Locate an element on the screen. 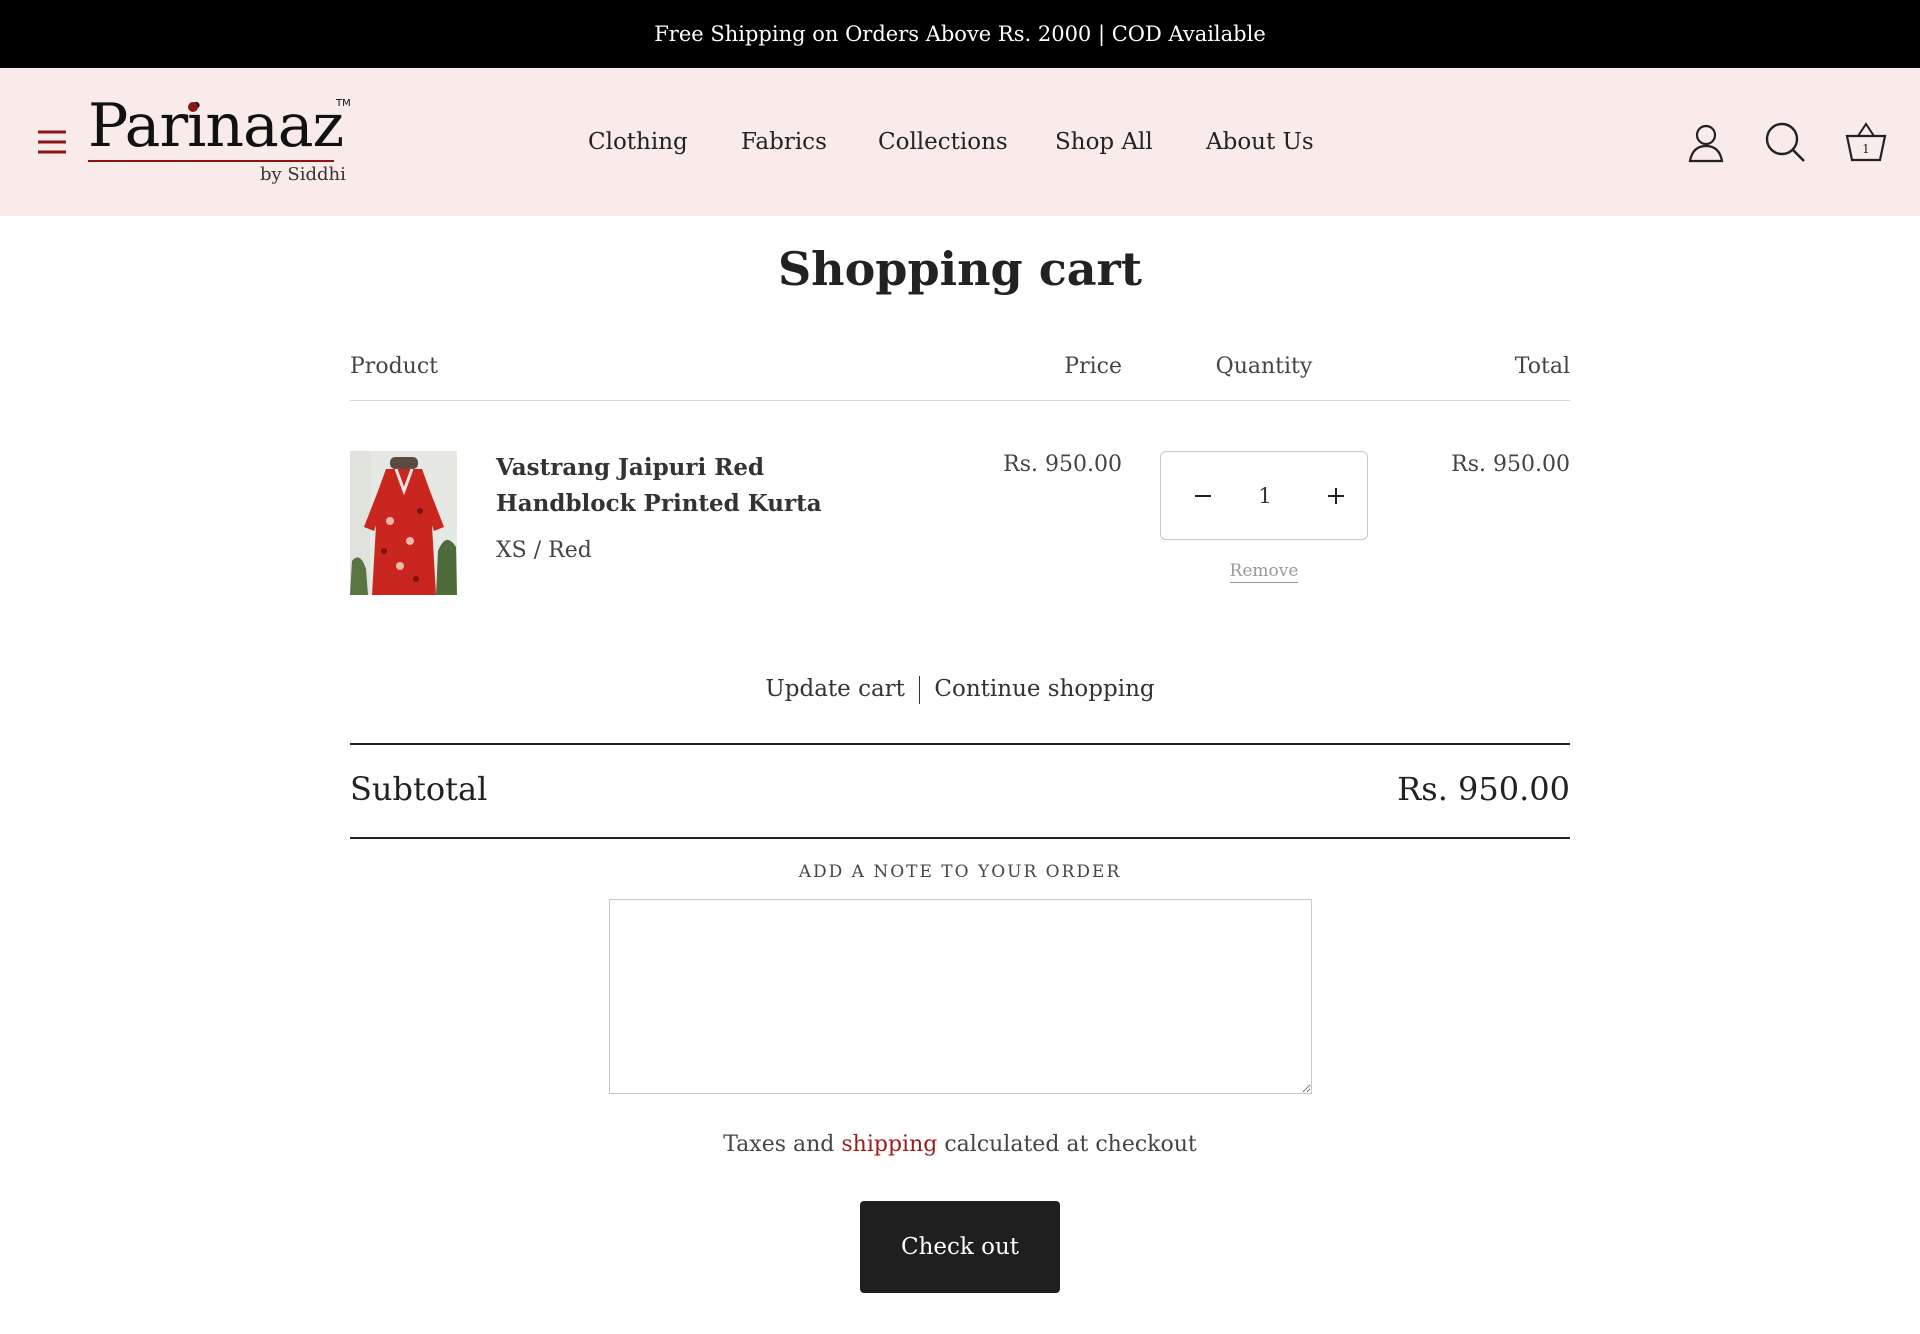  cart-count: 1 is located at coordinates (1866, 149).